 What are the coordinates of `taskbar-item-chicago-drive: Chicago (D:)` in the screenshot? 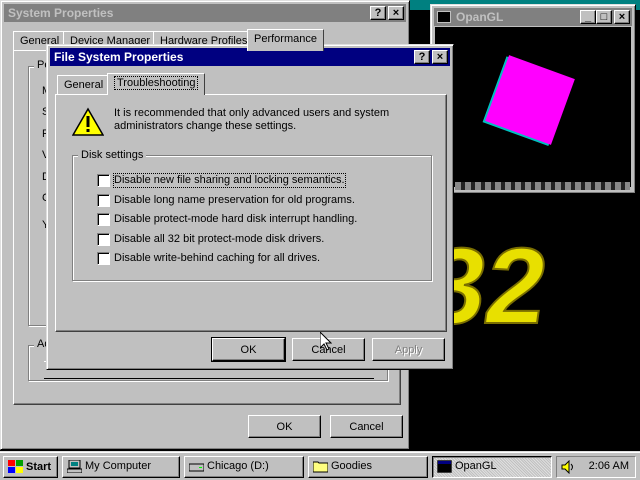 It's located at (244, 467).